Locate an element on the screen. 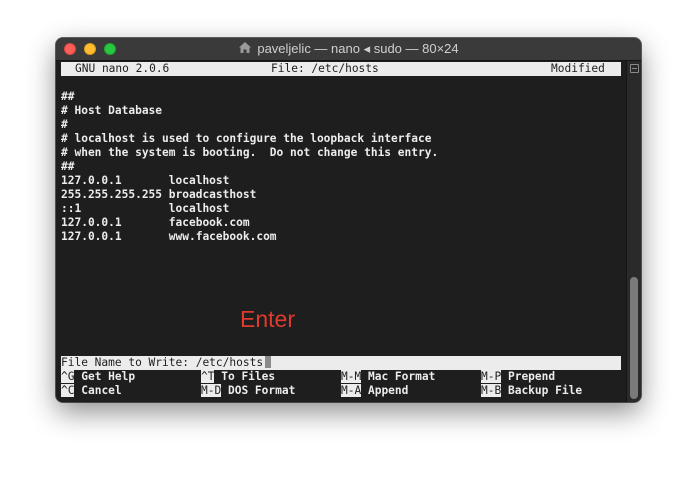  shortcut-to-files: ^T To Files is located at coordinates (238, 377).